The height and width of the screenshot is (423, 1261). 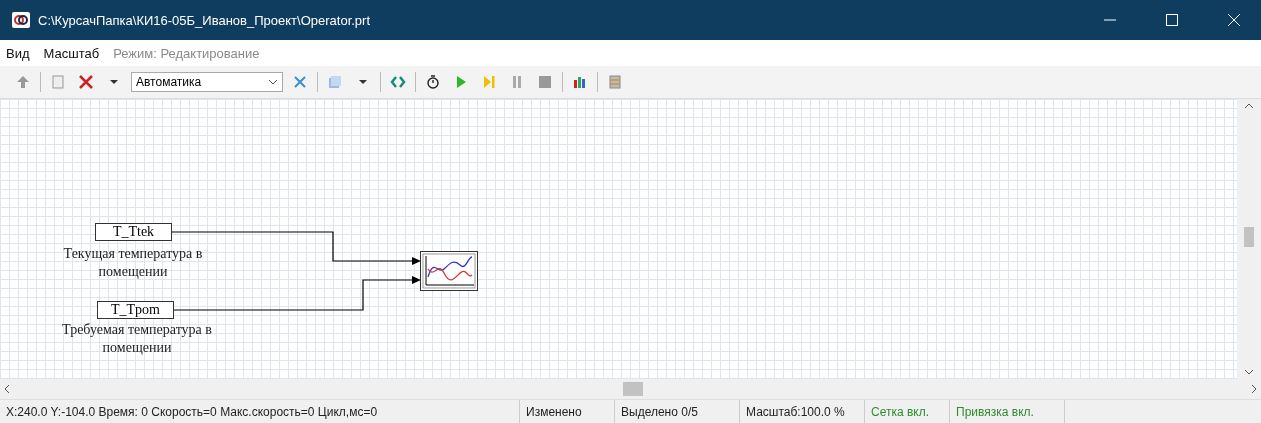 I want to click on vertical-scrollbar, so click(x=1249, y=239).